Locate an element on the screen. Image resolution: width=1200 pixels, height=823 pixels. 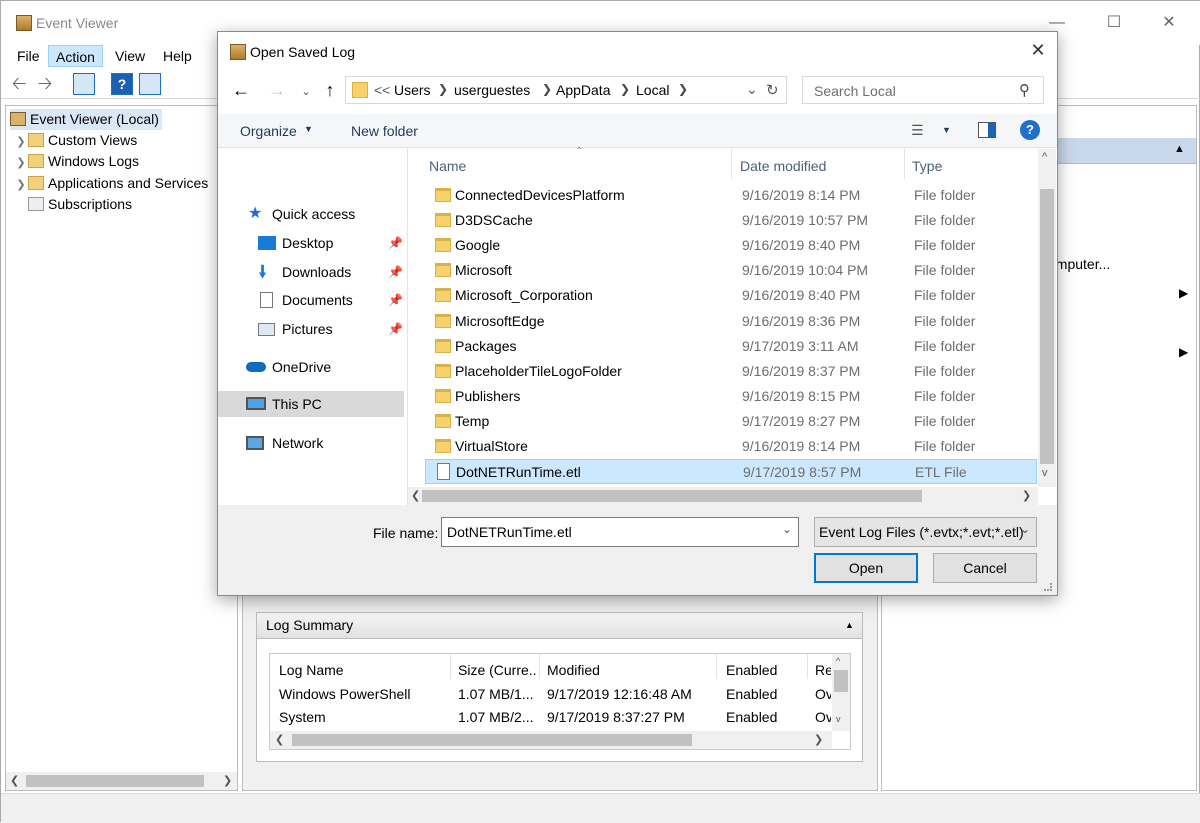
column-header-modified: Modified is located at coordinates (573, 670).